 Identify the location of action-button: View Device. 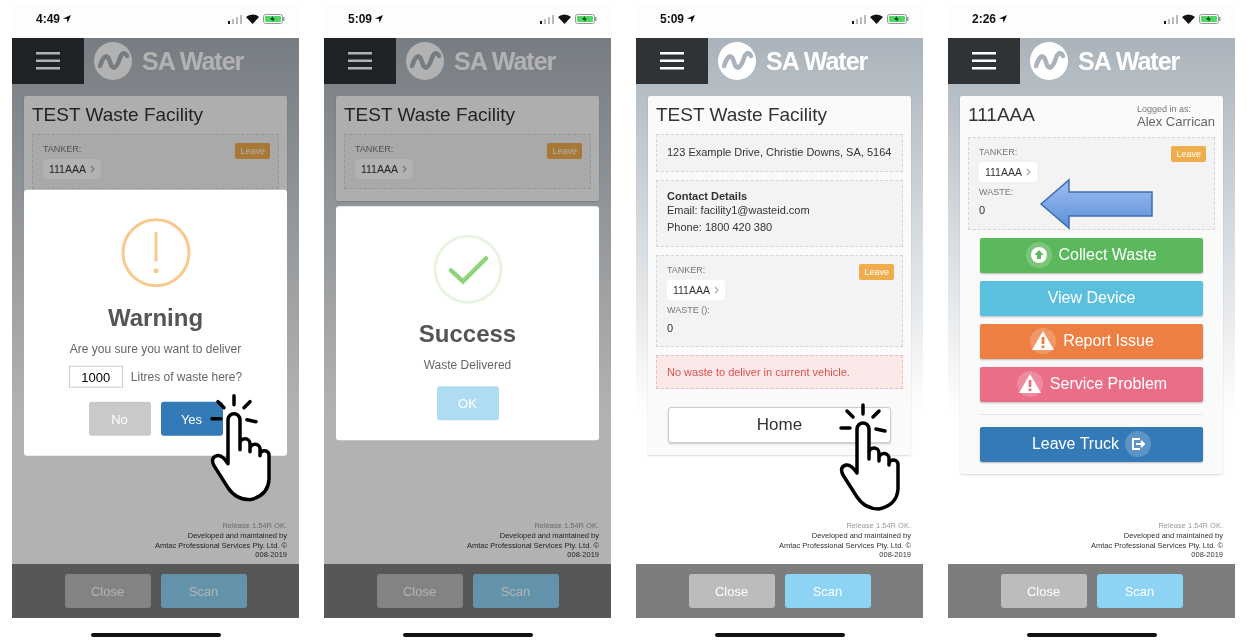
(1091, 298).